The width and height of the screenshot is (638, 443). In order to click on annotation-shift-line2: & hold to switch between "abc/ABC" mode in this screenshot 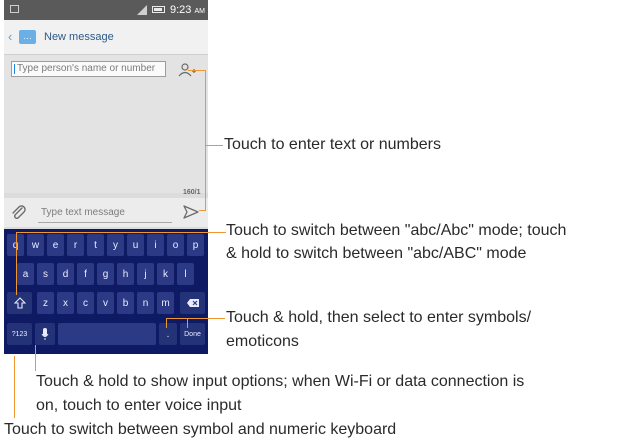, I will do `click(376, 253)`.